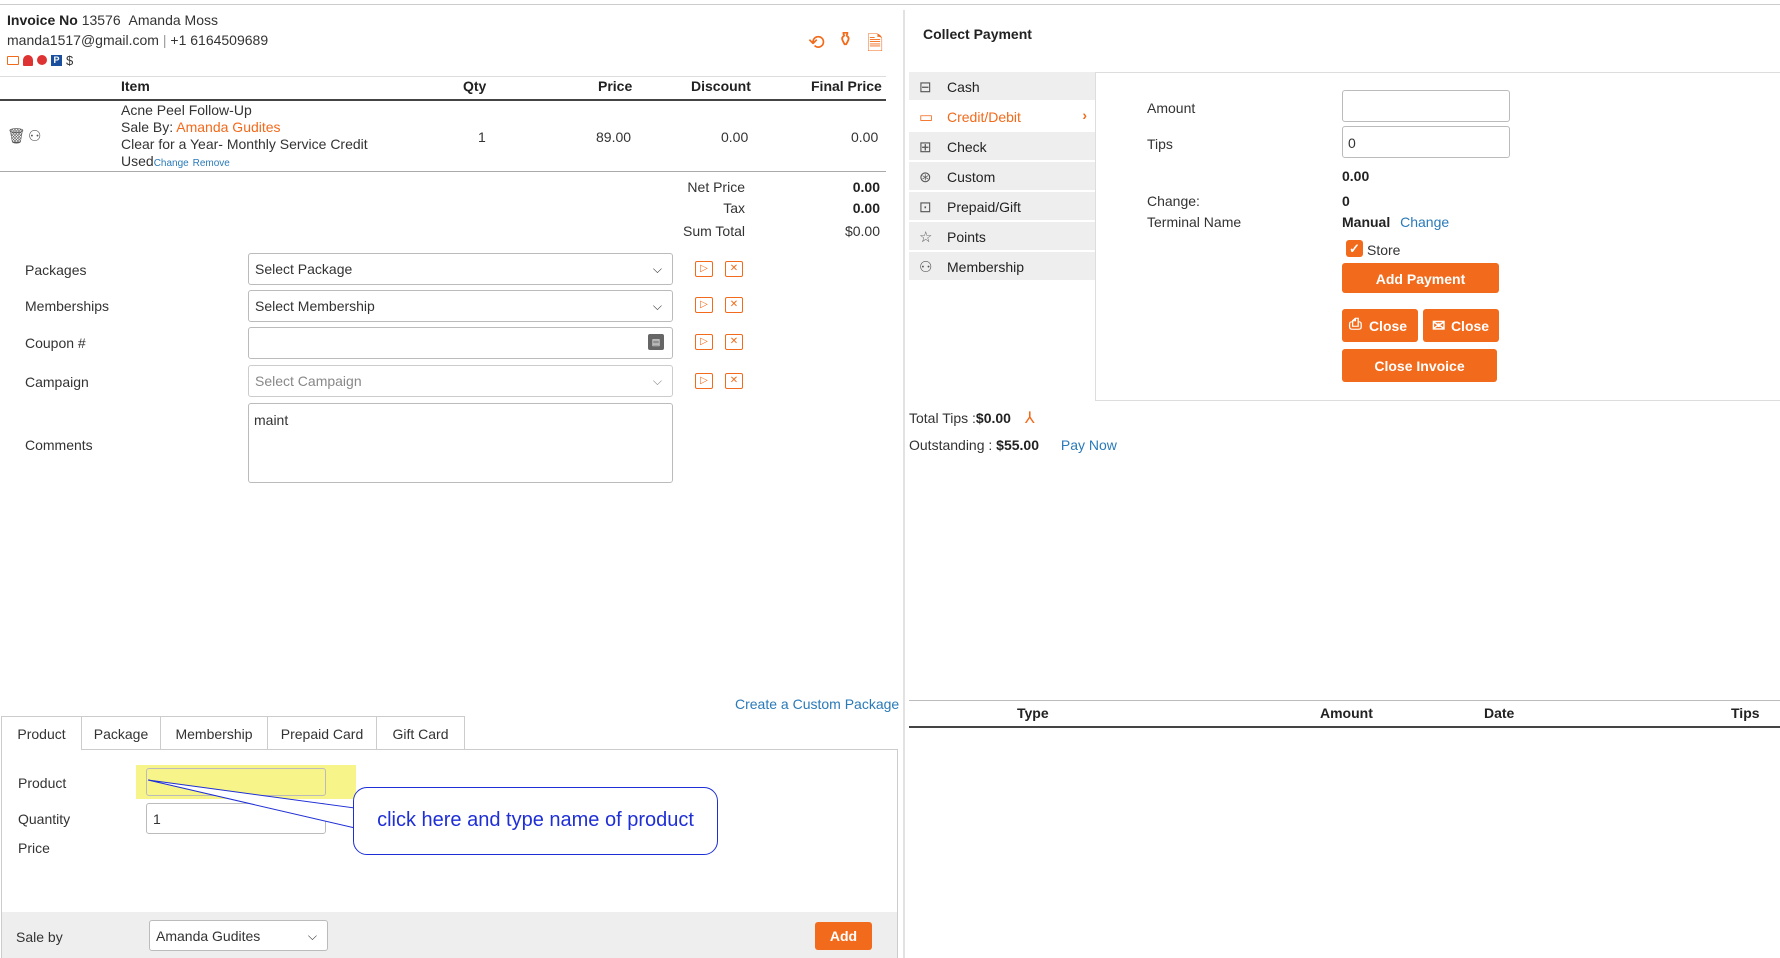 The image size is (1780, 958). What do you see at coordinates (1344, 700) in the screenshot?
I see `payments-table-top` at bounding box center [1344, 700].